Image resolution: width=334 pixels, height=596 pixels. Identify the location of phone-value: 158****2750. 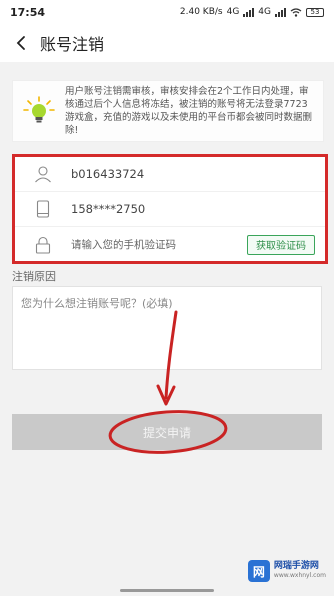
(108, 209).